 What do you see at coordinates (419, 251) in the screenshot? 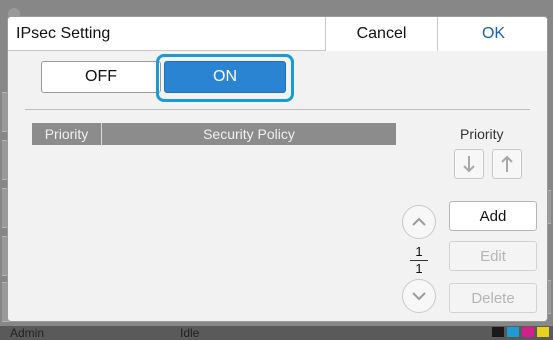
I see `page-current: 1` at bounding box center [419, 251].